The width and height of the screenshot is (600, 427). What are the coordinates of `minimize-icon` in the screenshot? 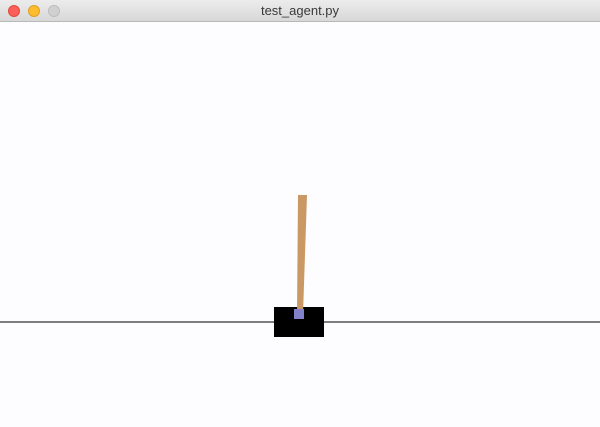 It's located at (34, 11).